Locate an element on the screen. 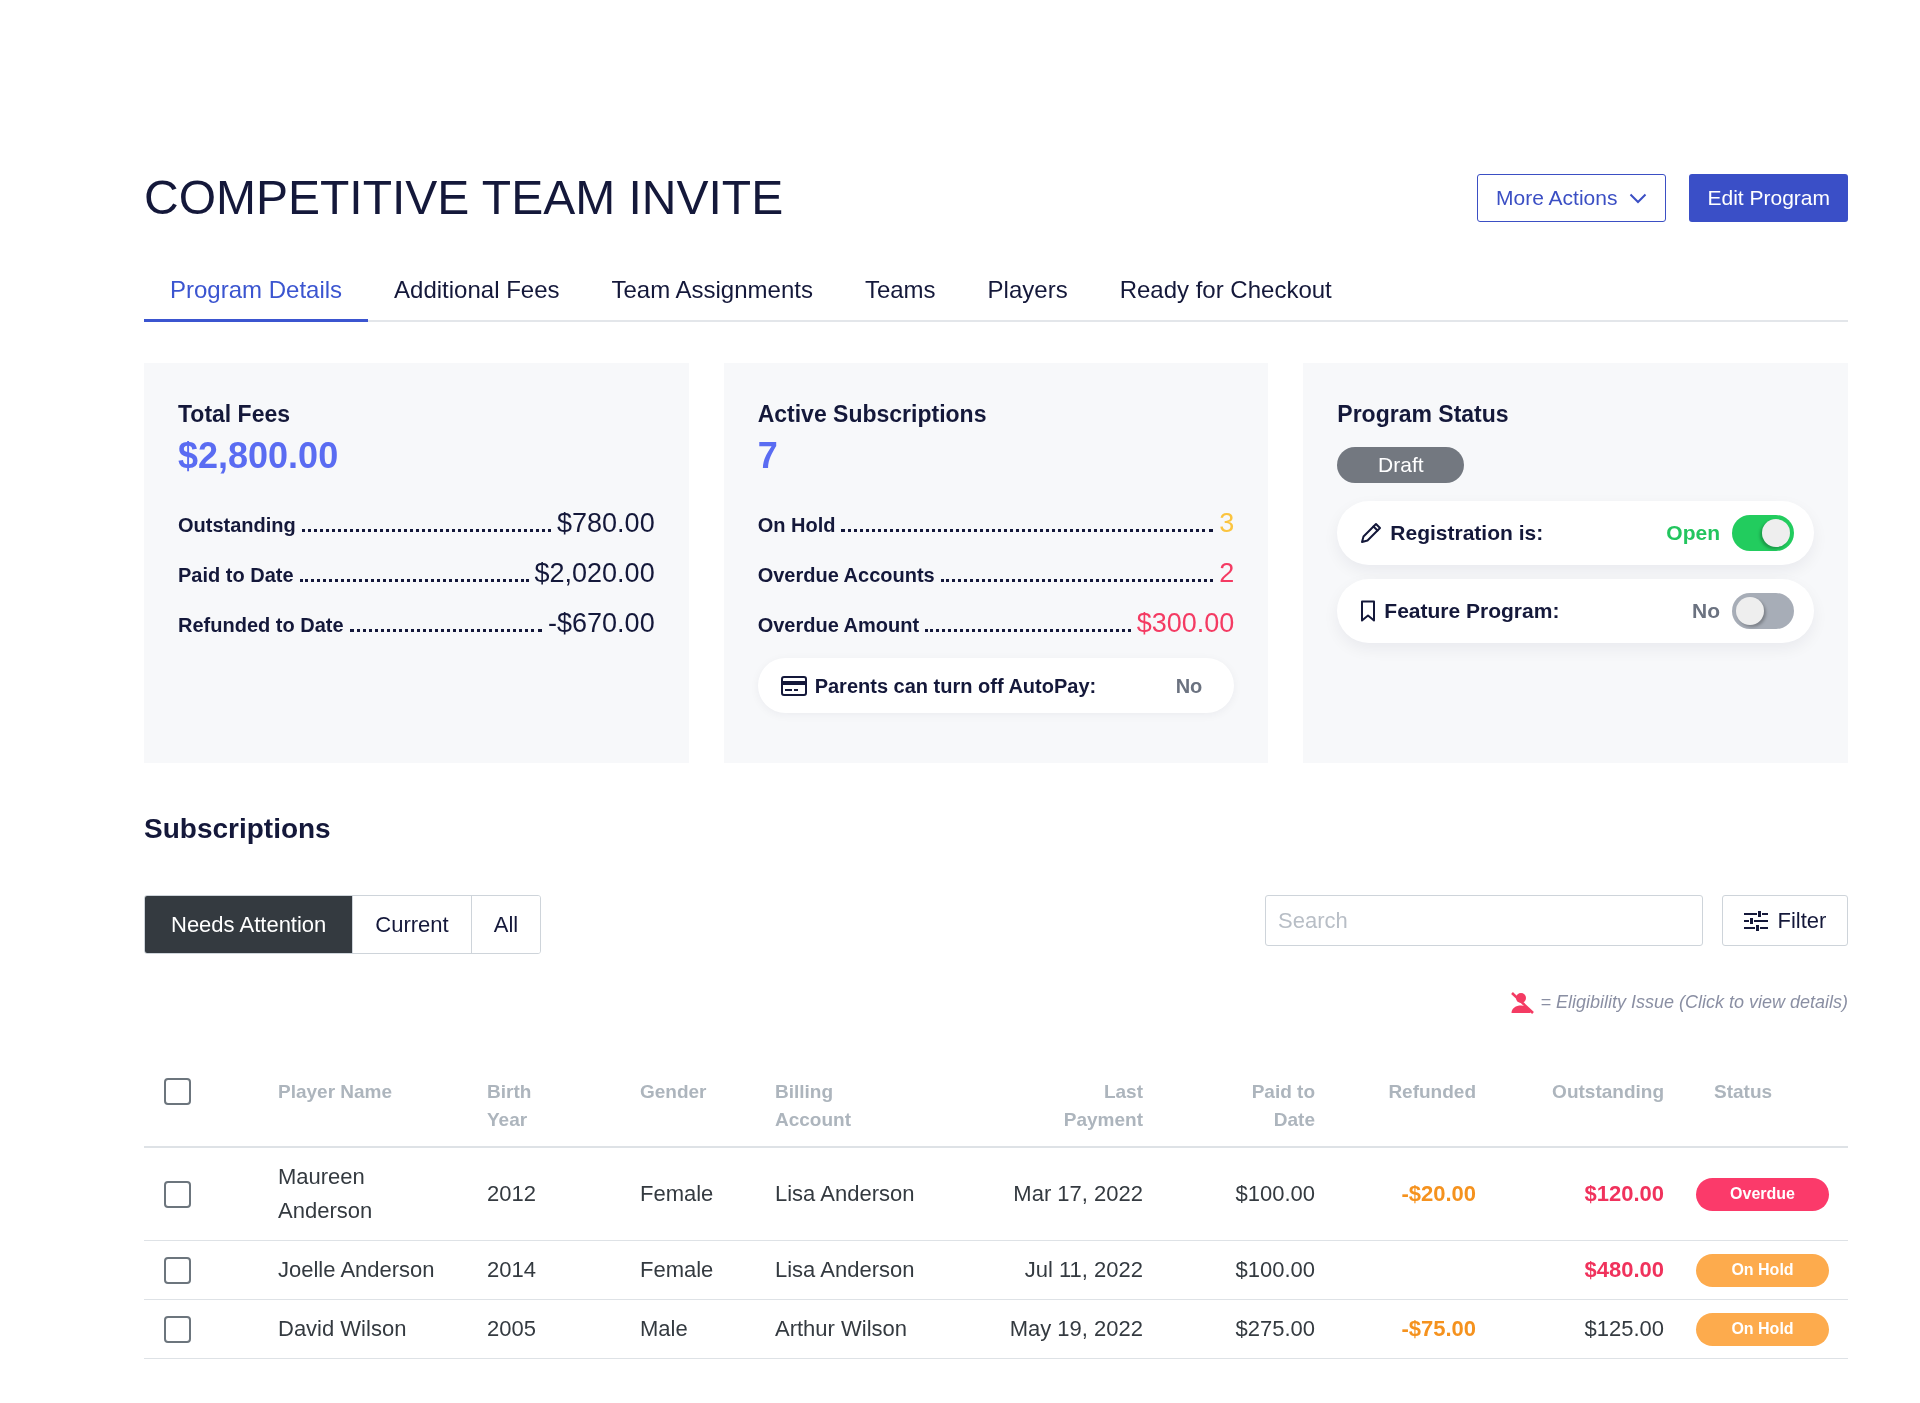 Image resolution: width=1920 pixels, height=1403 pixels. column-header: Billing Account is located at coordinates (813, 1106).